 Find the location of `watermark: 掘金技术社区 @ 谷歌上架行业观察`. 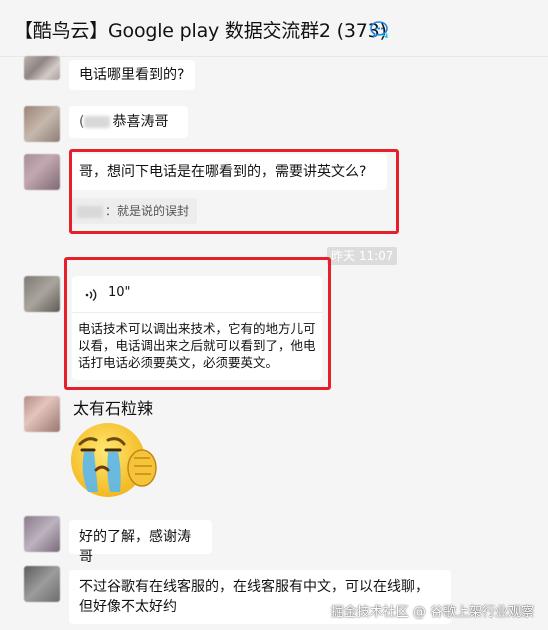

watermark: 掘金技术社区 @ 谷歌上架行业观察 is located at coordinates (432, 612).